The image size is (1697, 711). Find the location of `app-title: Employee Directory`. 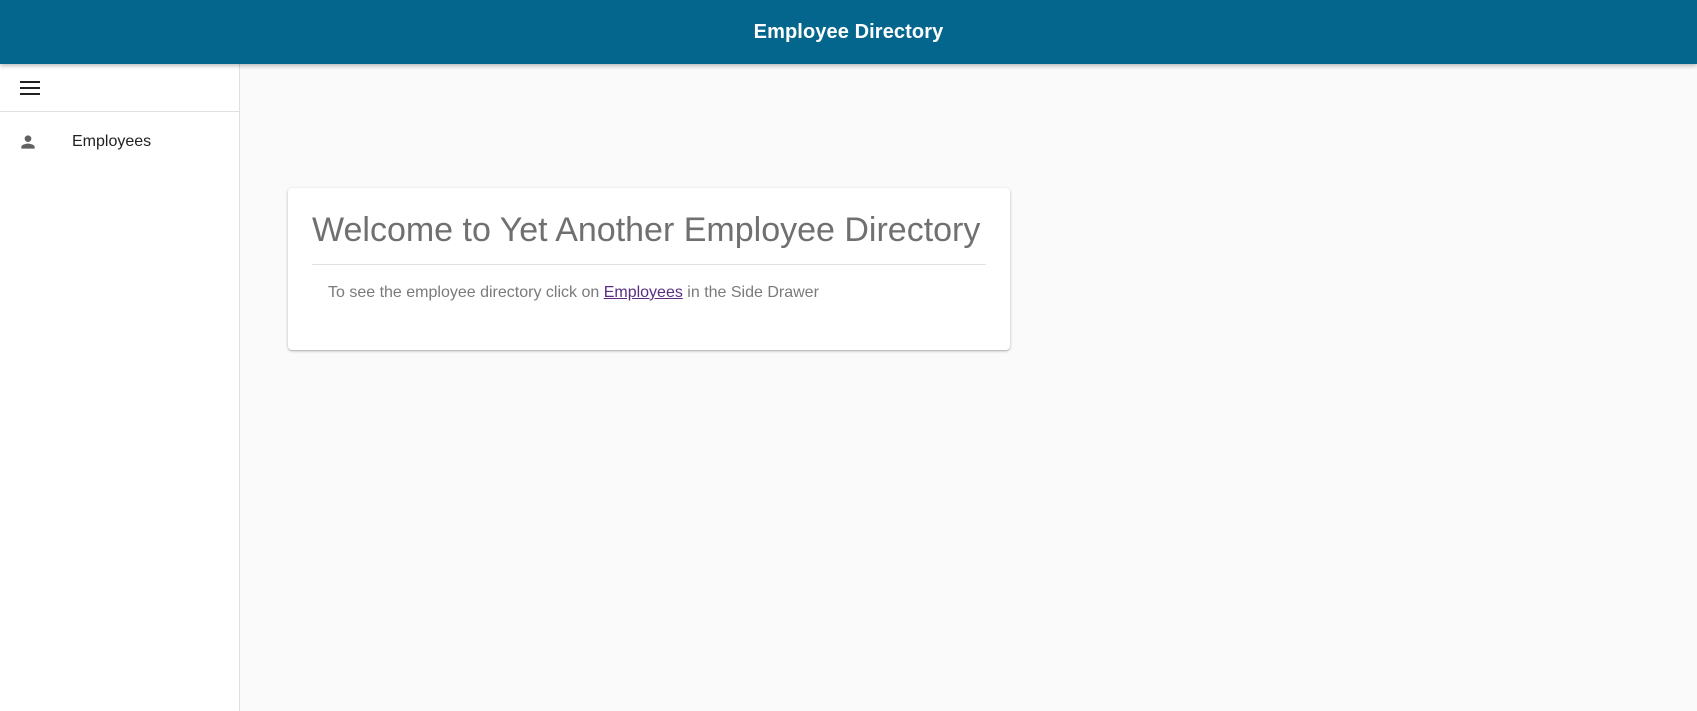

app-title: Employee Directory is located at coordinates (848, 31).